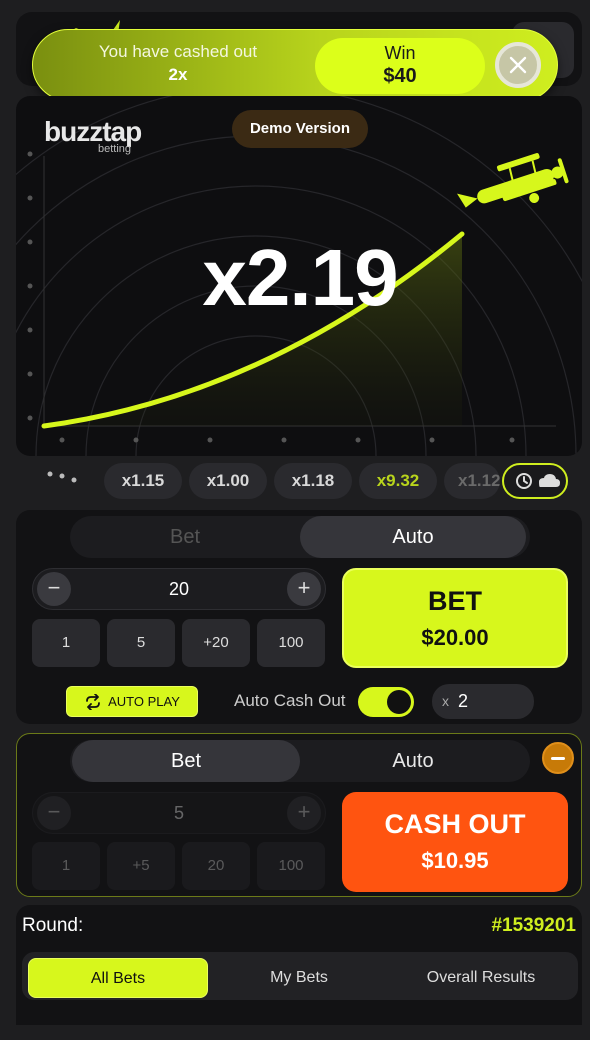 The height and width of the screenshot is (1040, 590). I want to click on toast-message-block: You have cashed out 2x, so click(178, 63).